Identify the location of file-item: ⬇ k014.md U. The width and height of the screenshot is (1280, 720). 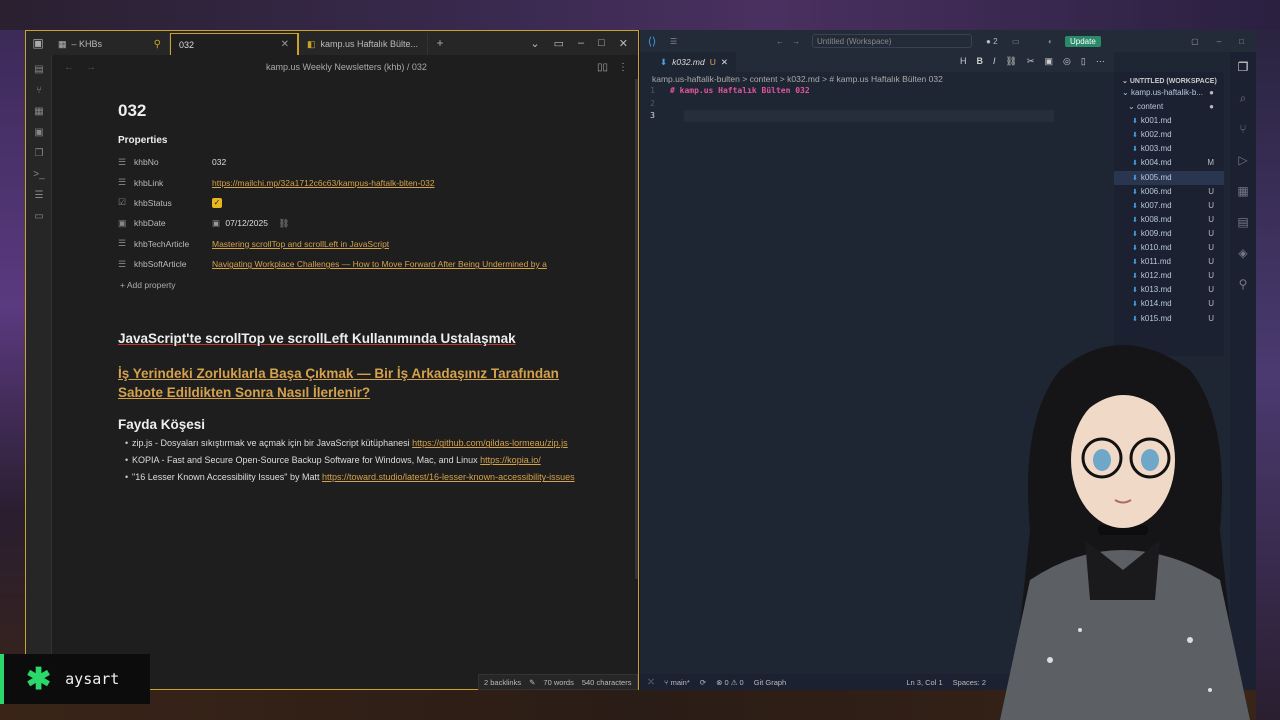
(1169, 304).